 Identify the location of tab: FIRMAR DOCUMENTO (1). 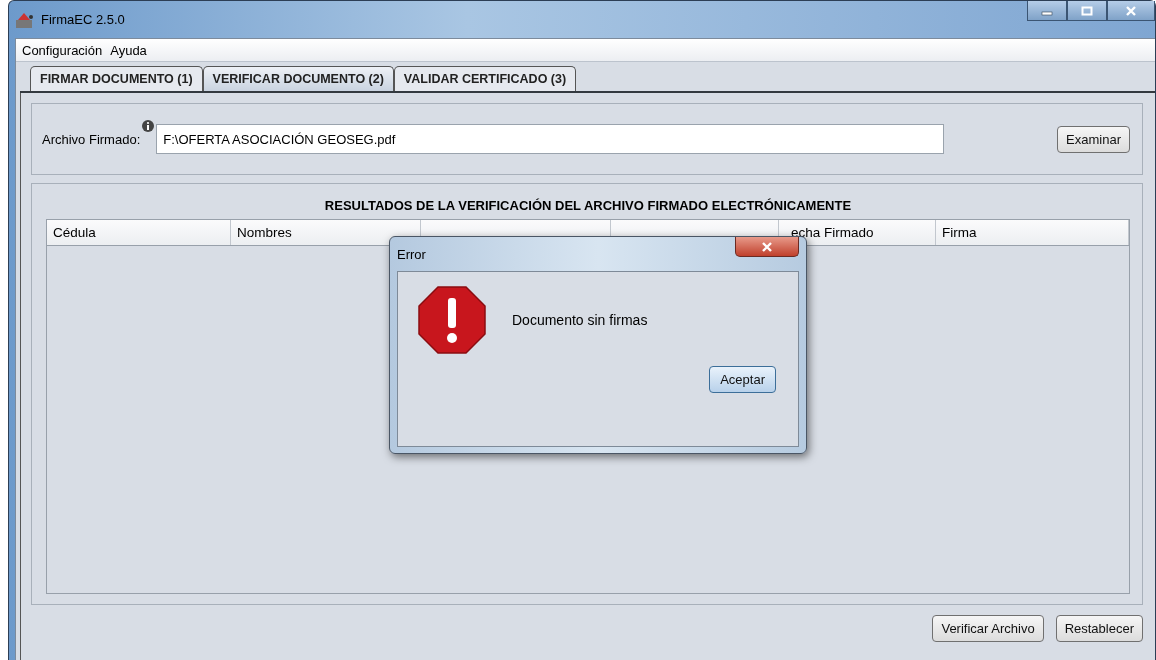
(116, 78).